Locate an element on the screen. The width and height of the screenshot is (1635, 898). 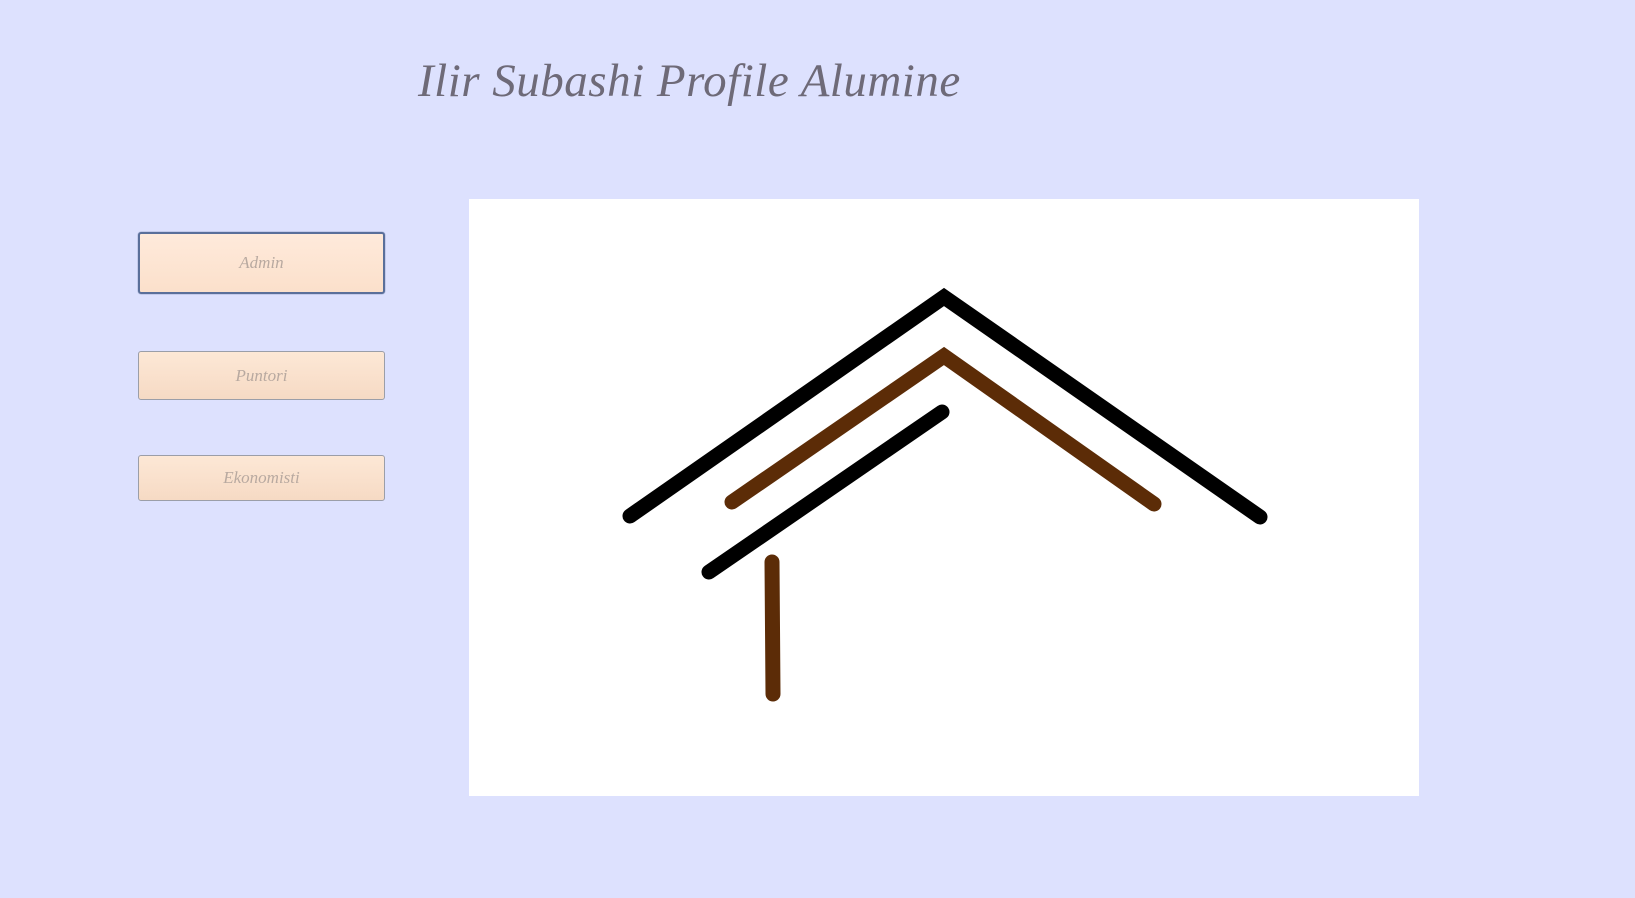
puntori-button: Puntori is located at coordinates (261, 375).